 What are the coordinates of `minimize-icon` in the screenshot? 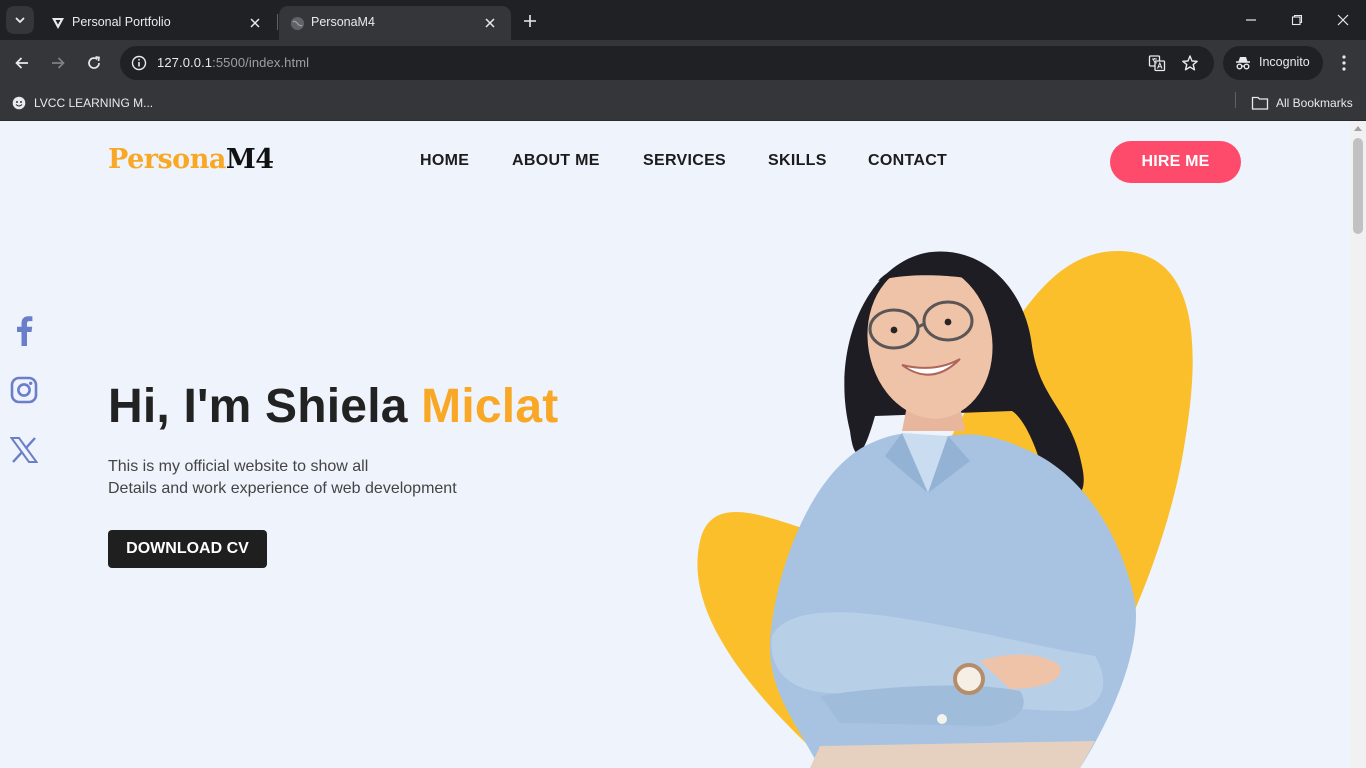 It's located at (1251, 20).